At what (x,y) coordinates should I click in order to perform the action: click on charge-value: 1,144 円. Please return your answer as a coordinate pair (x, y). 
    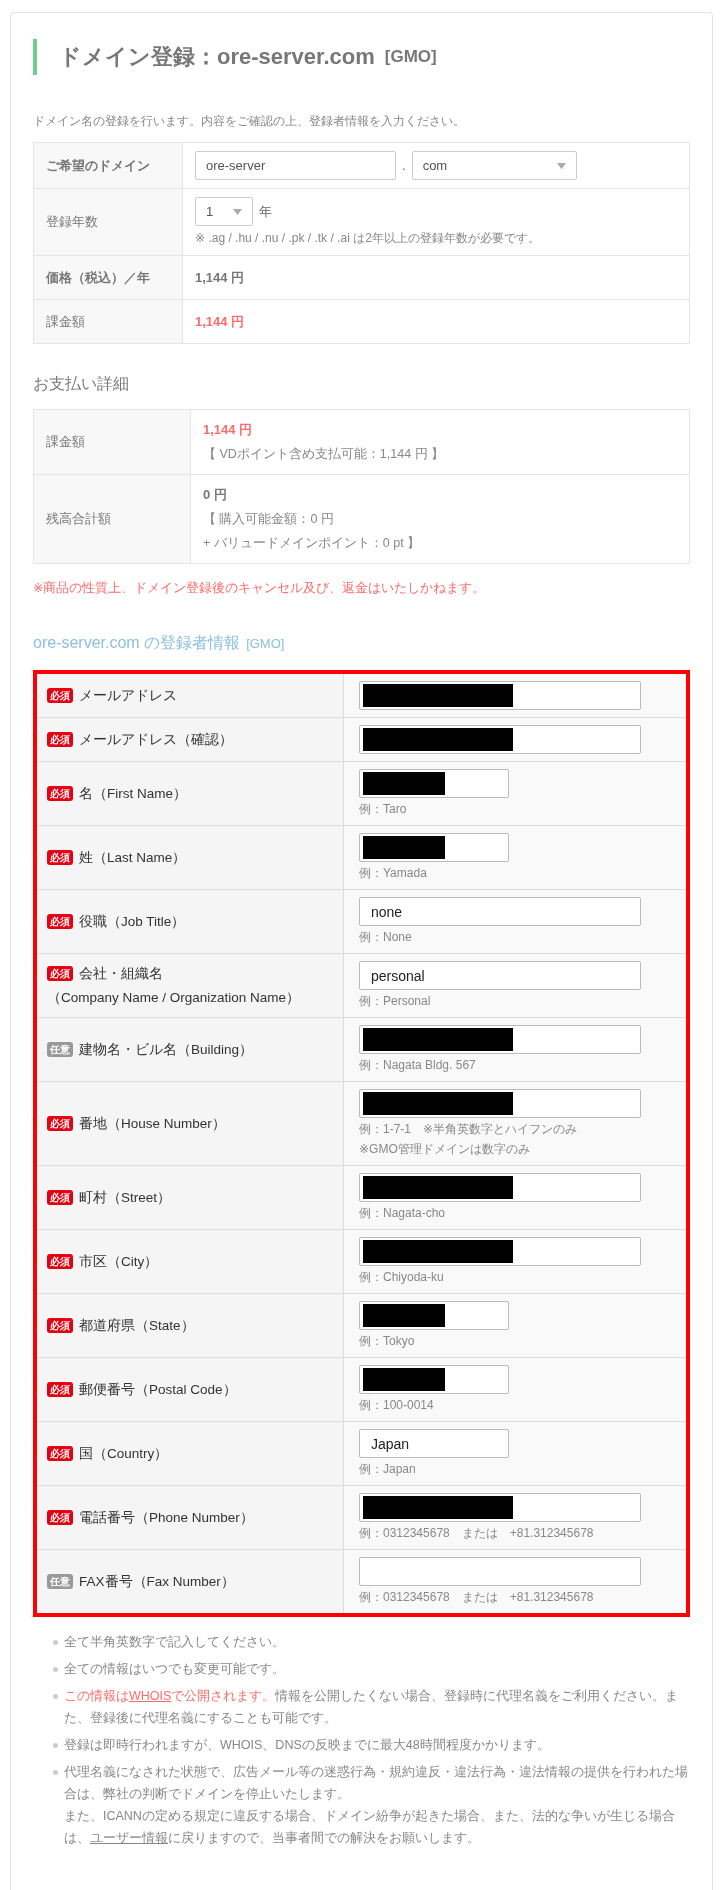
    Looking at the image, I should click on (220, 321).